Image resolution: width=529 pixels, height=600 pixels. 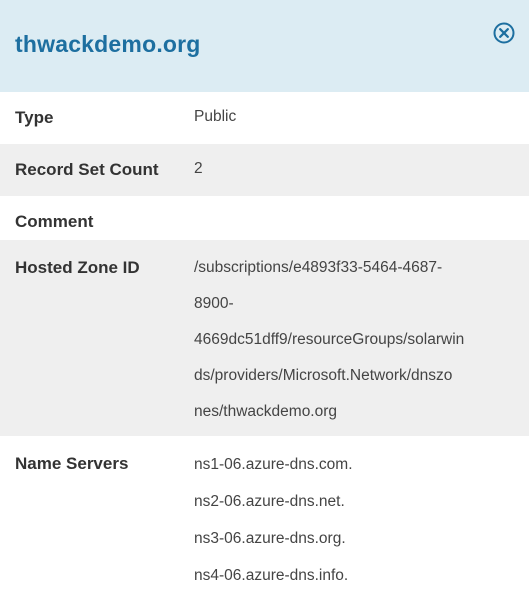 What do you see at coordinates (266, 411) in the screenshot?
I see `hosted-zone-id-line: nes/thwackdemo.org` at bounding box center [266, 411].